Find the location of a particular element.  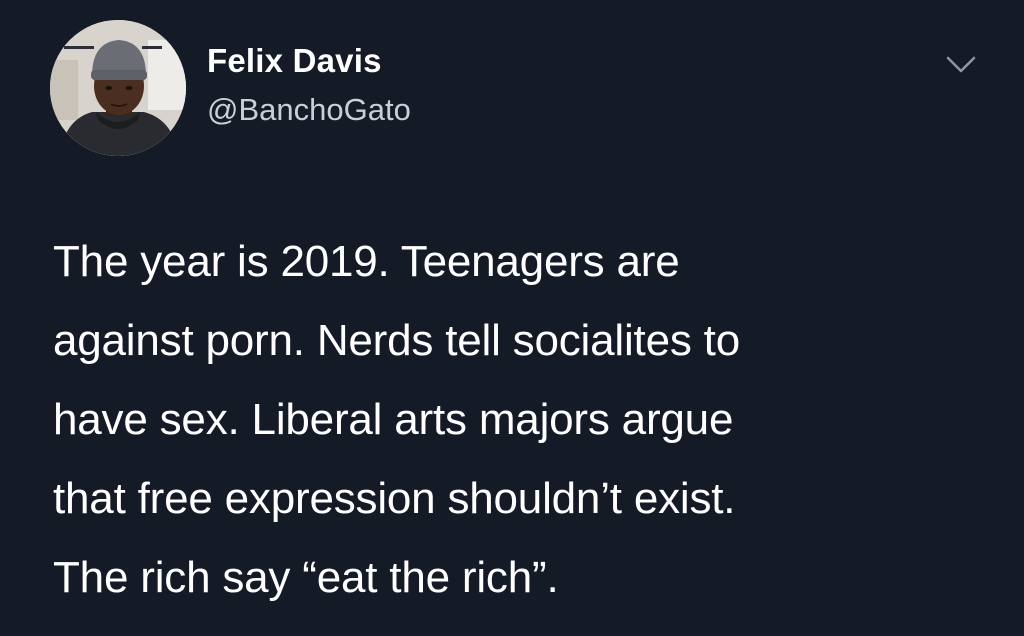

chevron-down-icon is located at coordinates (961, 65).